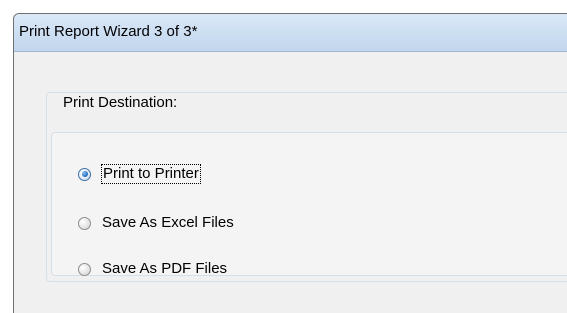  What do you see at coordinates (164, 269) in the screenshot?
I see `radio-label-save-as-pdf: Save As PDF Files` at bounding box center [164, 269].